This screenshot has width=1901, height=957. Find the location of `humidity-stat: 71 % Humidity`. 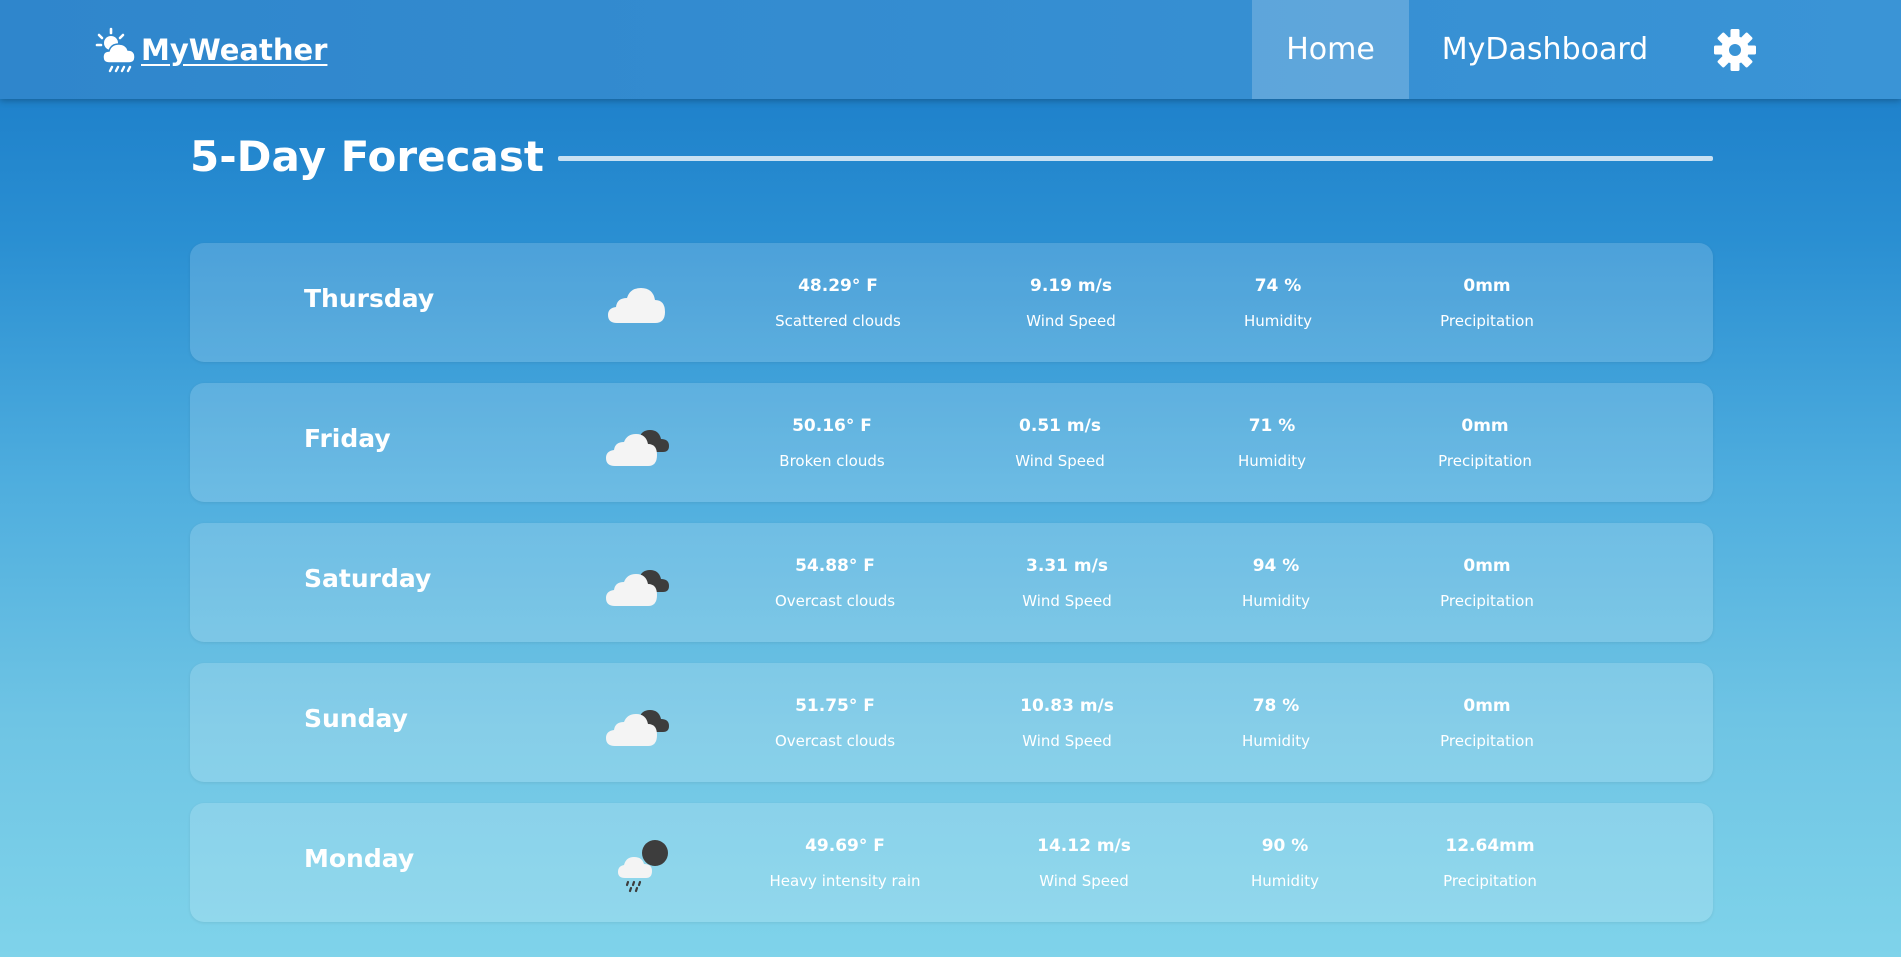

humidity-stat: 71 % Humidity is located at coordinates (1272, 443).